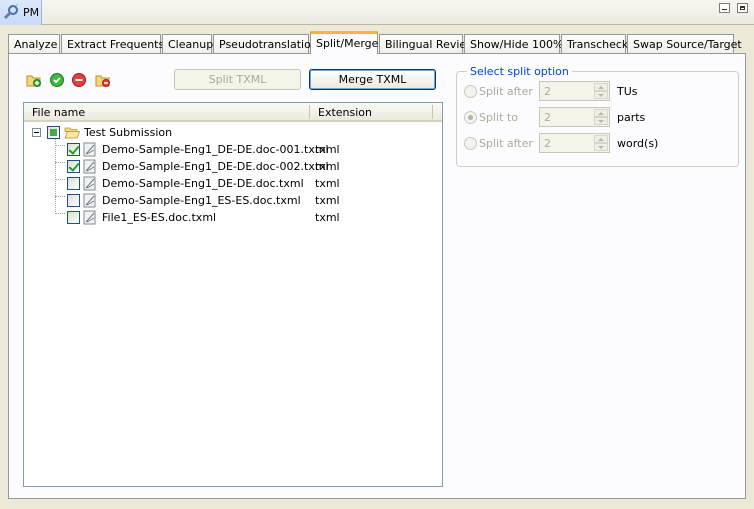 The image size is (754, 509). What do you see at coordinates (377, 12) in the screenshot?
I see `view-titlebar: PM` at bounding box center [377, 12].